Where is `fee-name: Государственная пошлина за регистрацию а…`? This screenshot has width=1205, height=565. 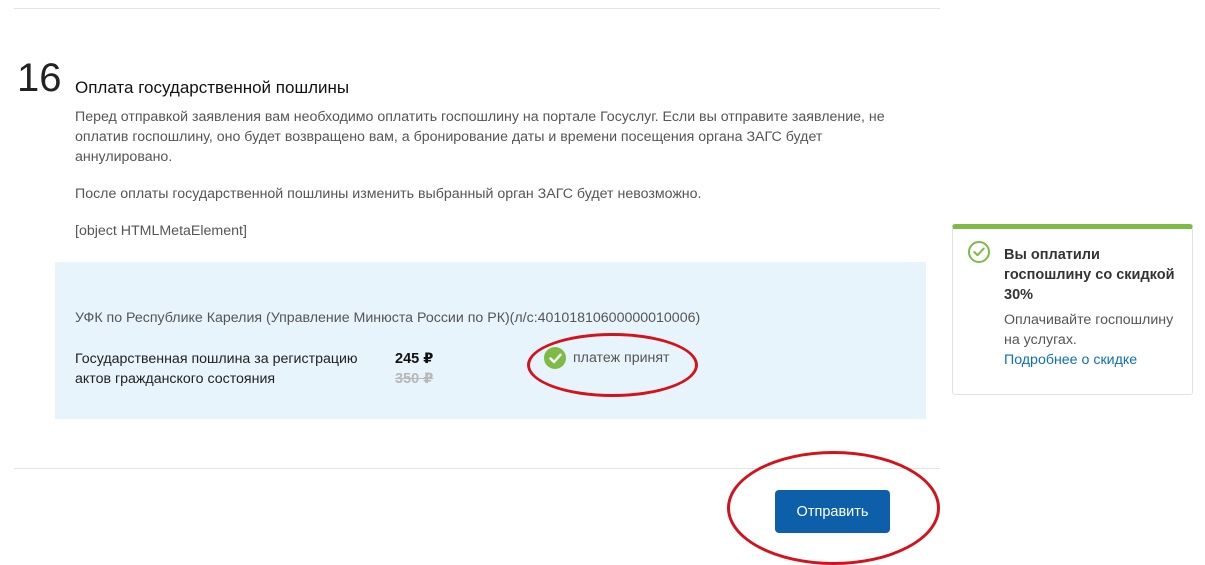 fee-name: Государственная пошлина за регистрацию а… is located at coordinates (216, 369).